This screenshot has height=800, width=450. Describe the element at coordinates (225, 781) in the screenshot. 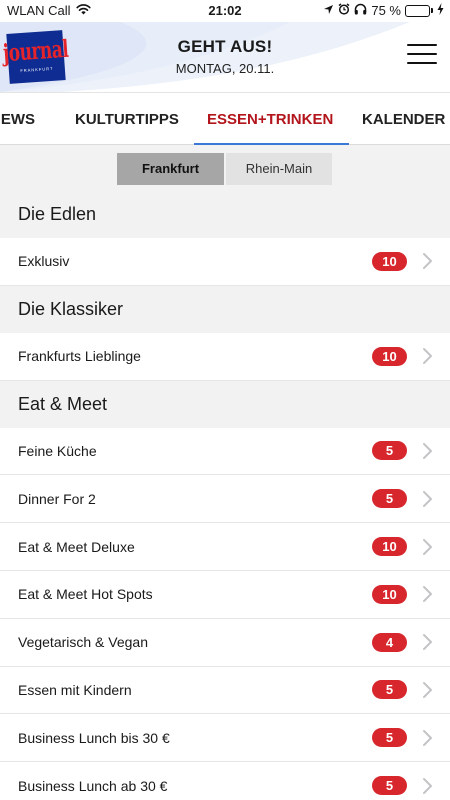

I see `list-item: Business Lunch ab 30 € 5` at that location.